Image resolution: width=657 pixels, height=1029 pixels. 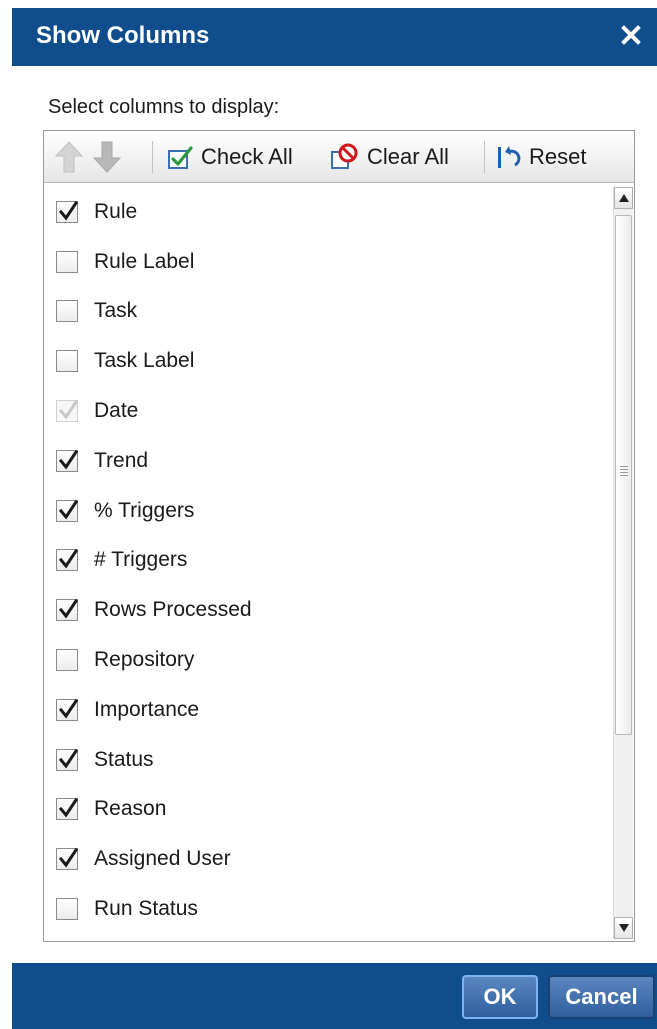 What do you see at coordinates (330, 810) in the screenshot?
I see `column-option: Reason` at bounding box center [330, 810].